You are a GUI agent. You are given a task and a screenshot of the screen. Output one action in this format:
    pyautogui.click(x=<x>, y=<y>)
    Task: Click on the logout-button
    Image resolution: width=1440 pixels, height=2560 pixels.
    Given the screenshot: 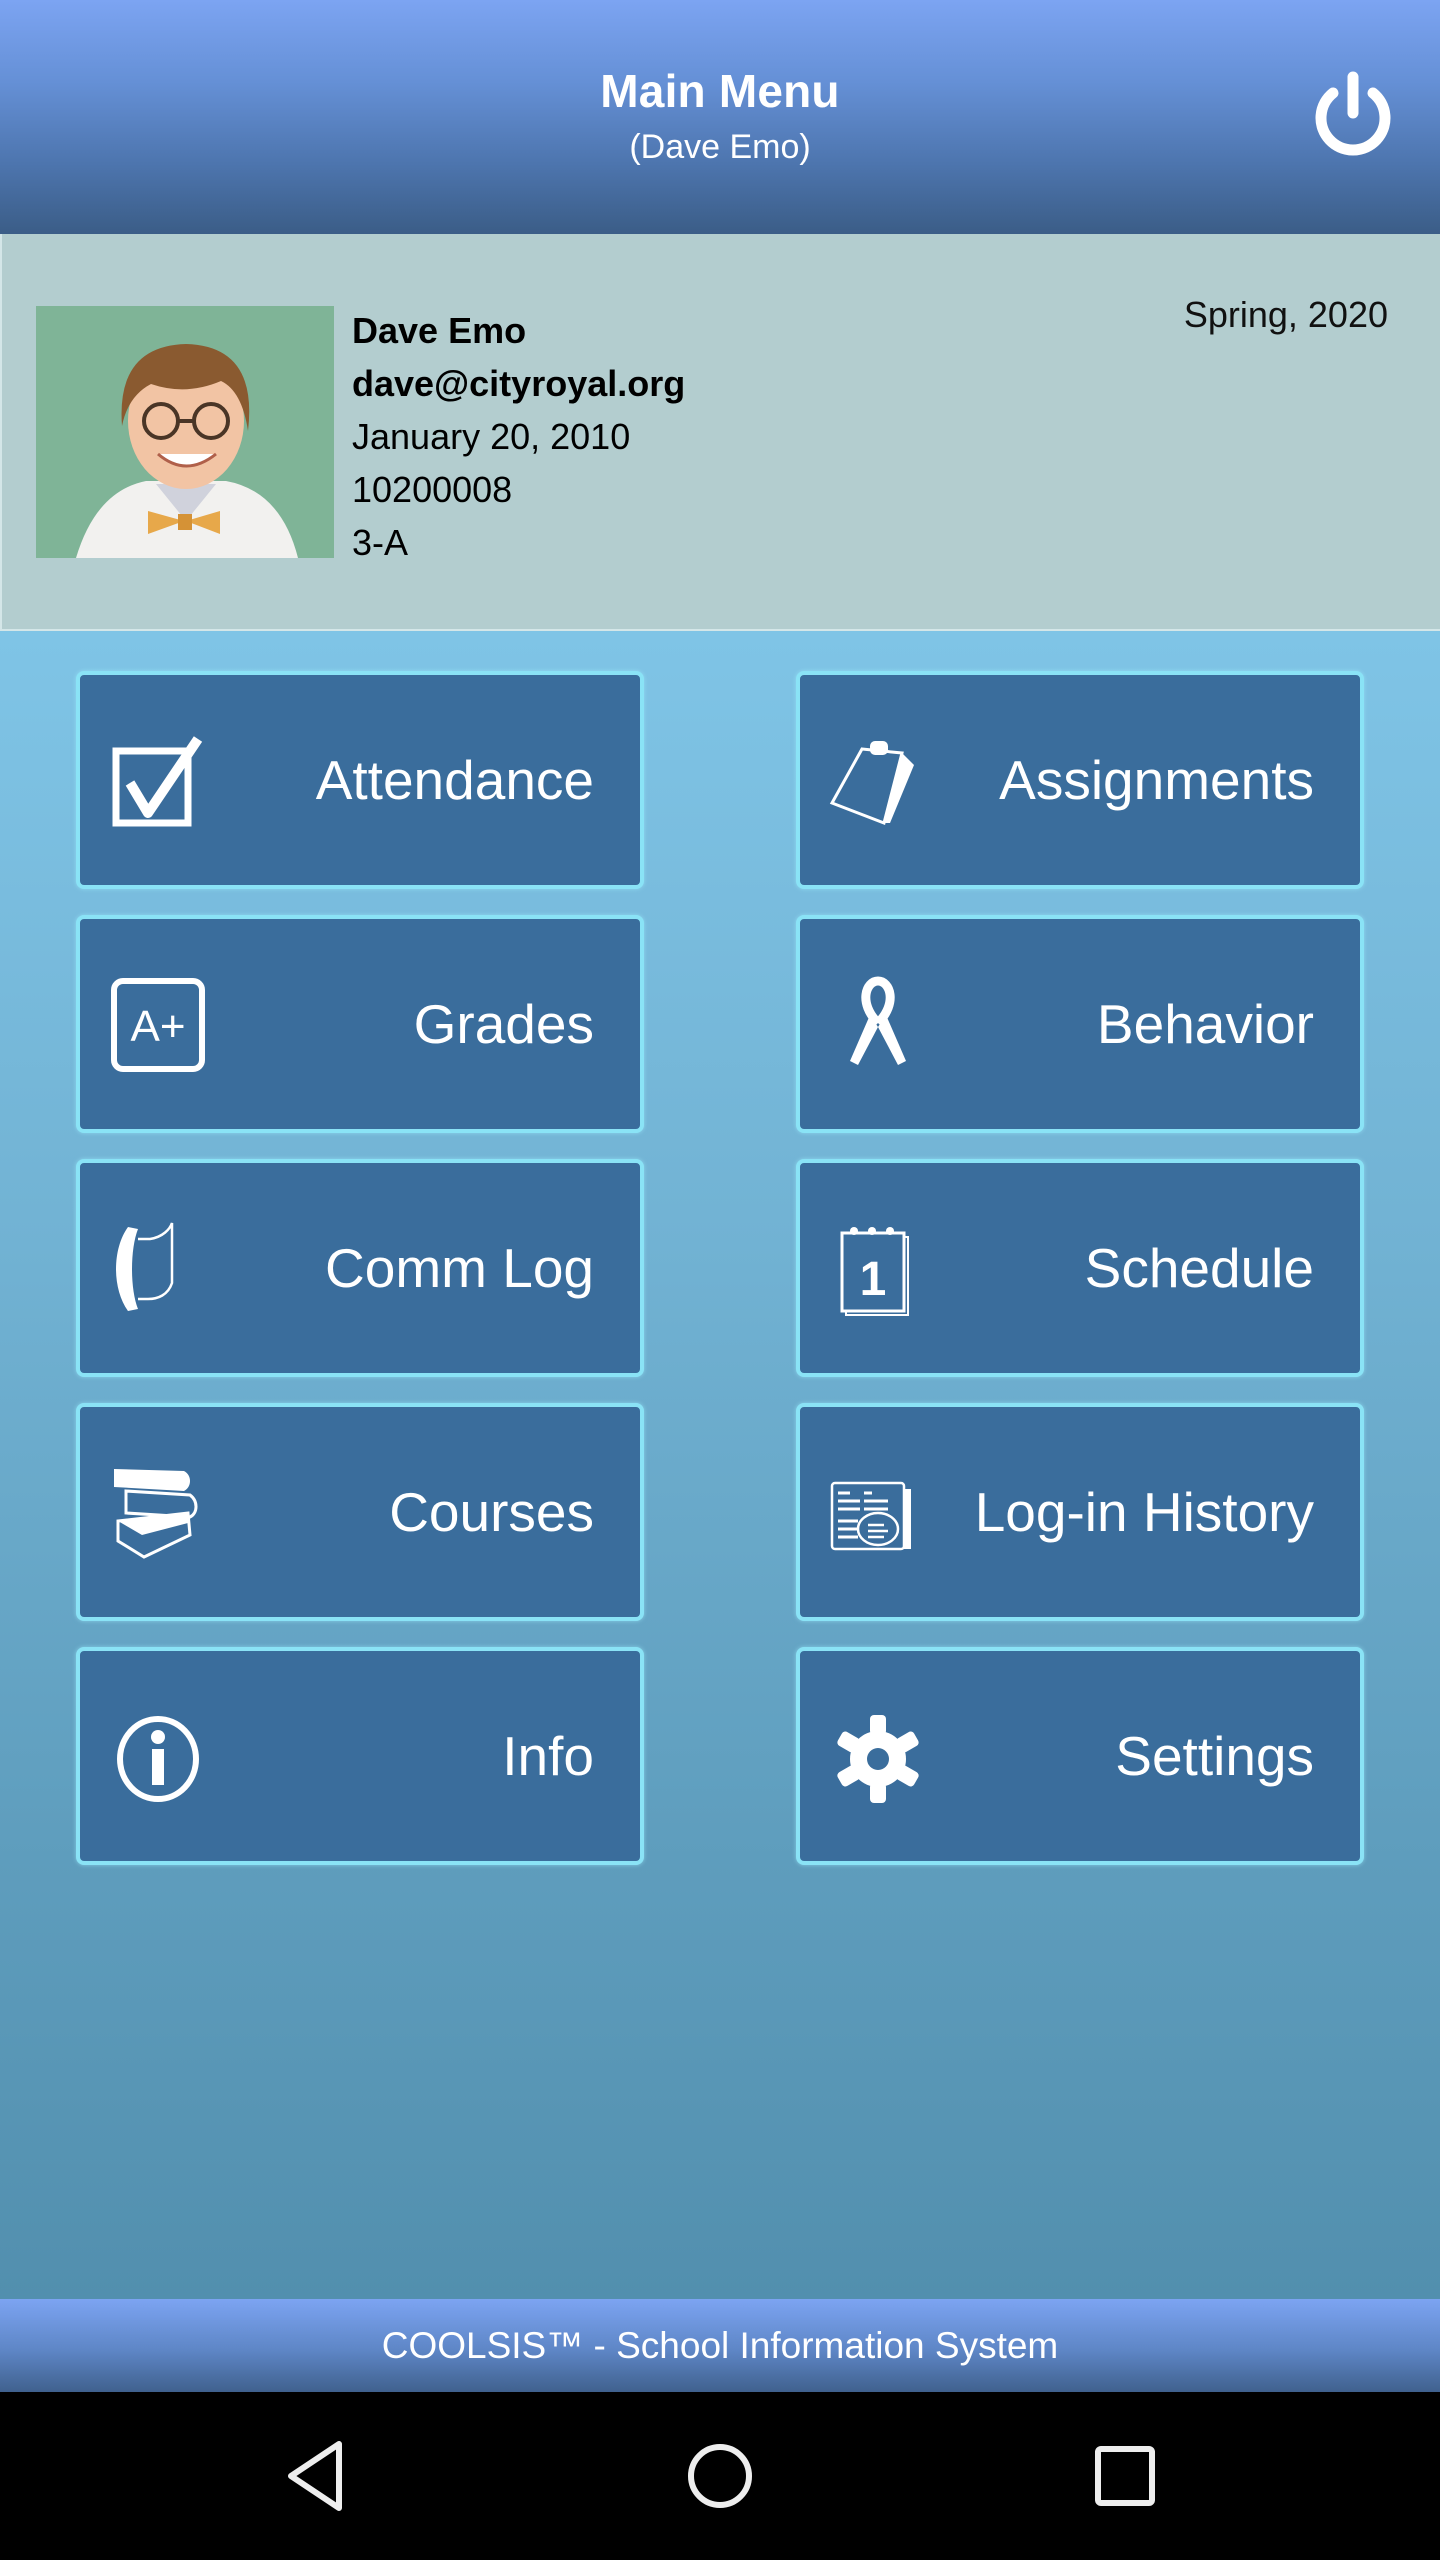 What is the action you would take?
    pyautogui.click(x=1353, y=115)
    